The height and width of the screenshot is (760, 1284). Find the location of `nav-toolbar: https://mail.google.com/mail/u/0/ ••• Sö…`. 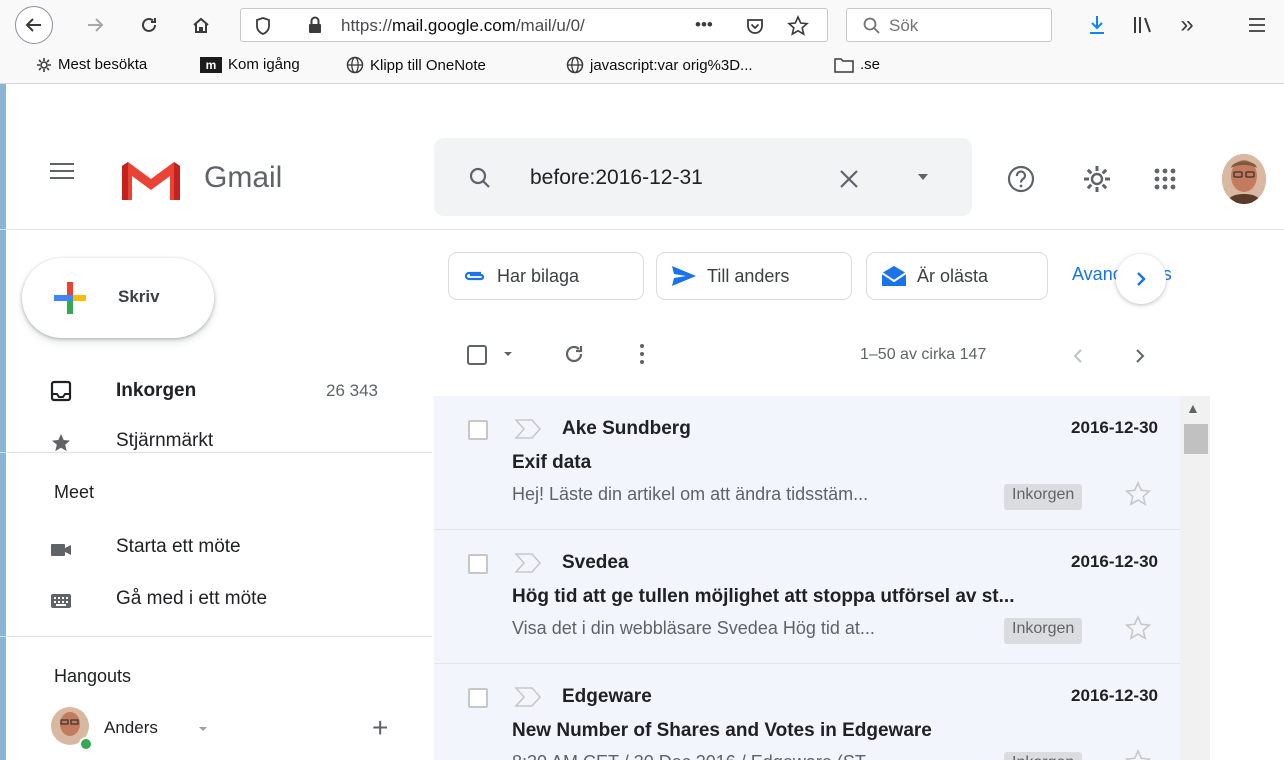

nav-toolbar: https://mail.google.com/mail/u/0/ ••• Sö… is located at coordinates (642, 24).